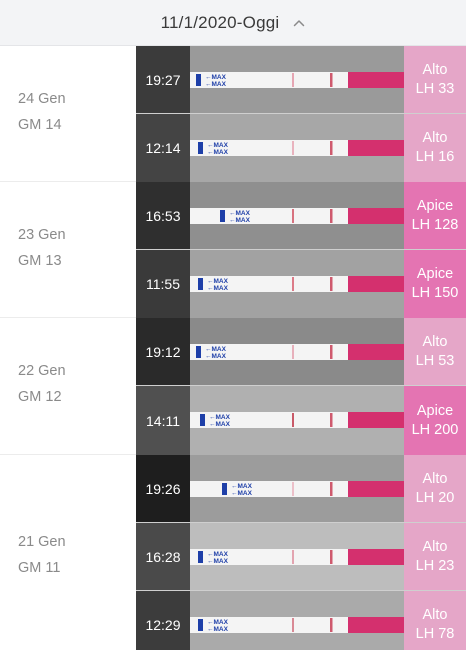 Image resolution: width=466 pixels, height=650 pixels. I want to click on day-date: 21 Gen, so click(42, 541).